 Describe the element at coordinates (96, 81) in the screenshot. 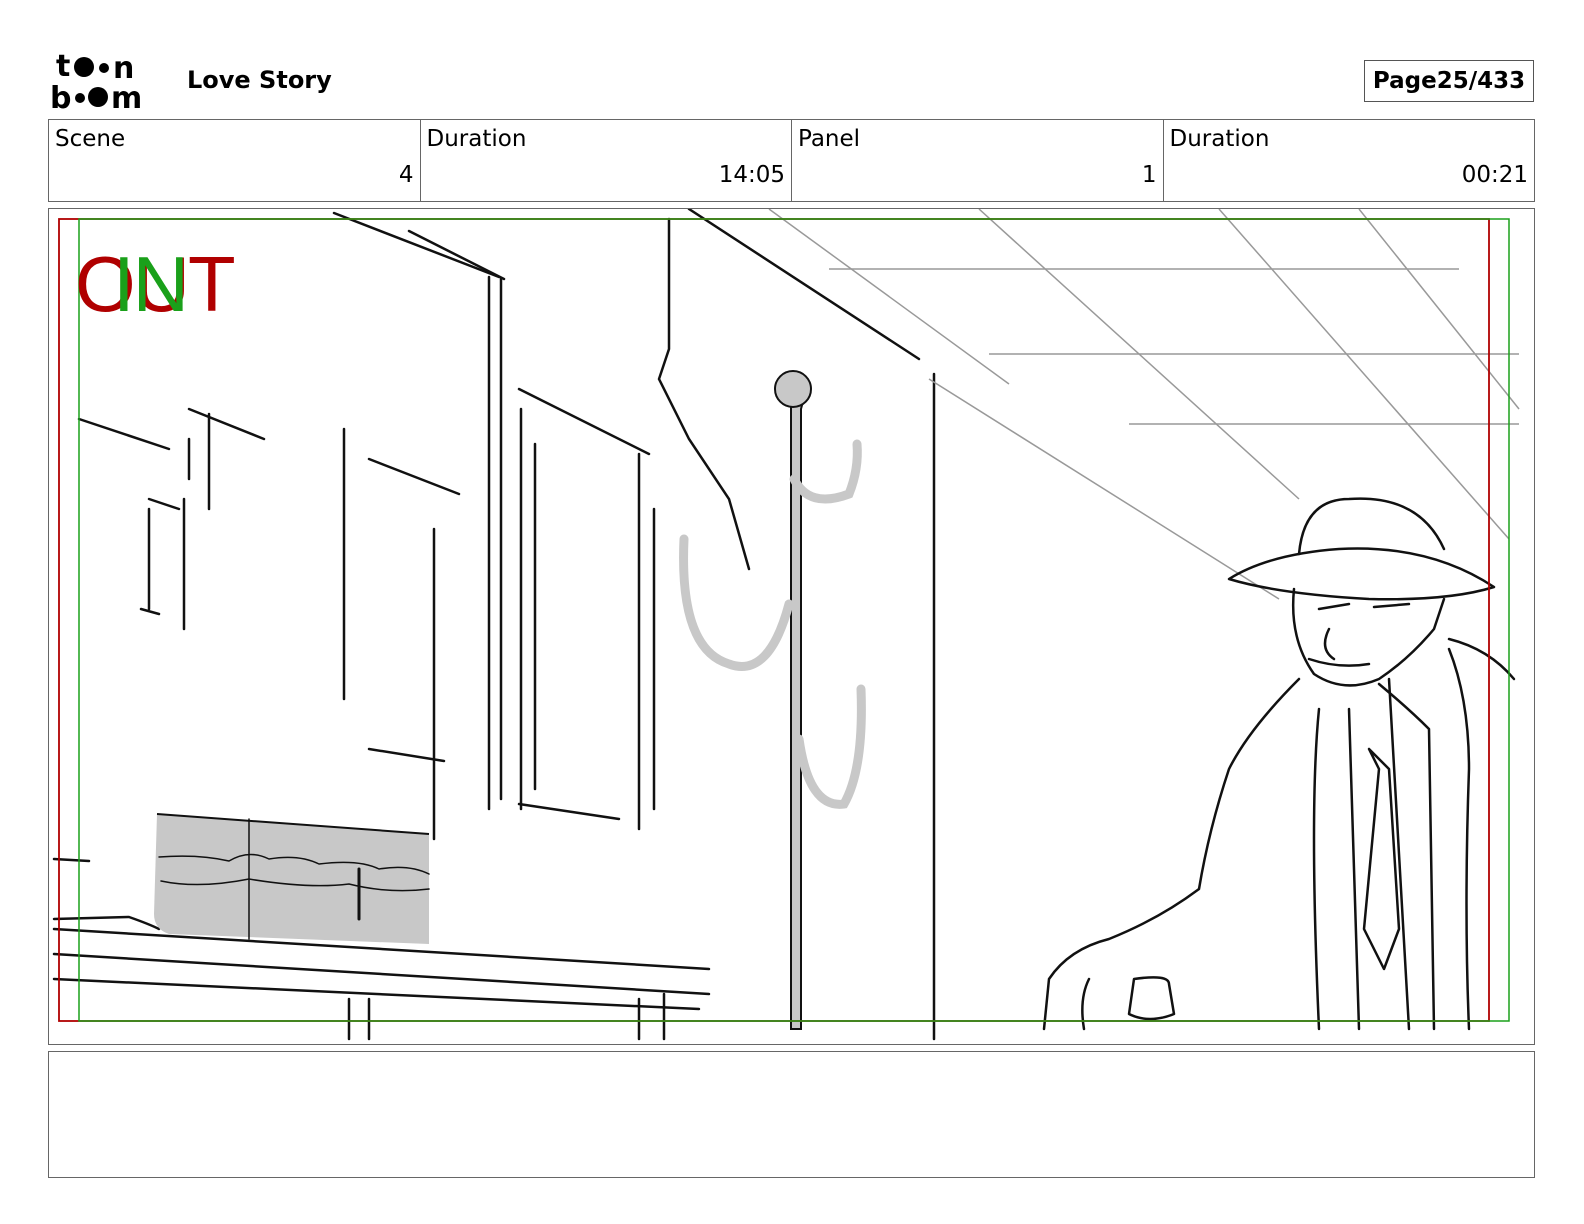

I see `toonboom-logo: t n b m` at that location.